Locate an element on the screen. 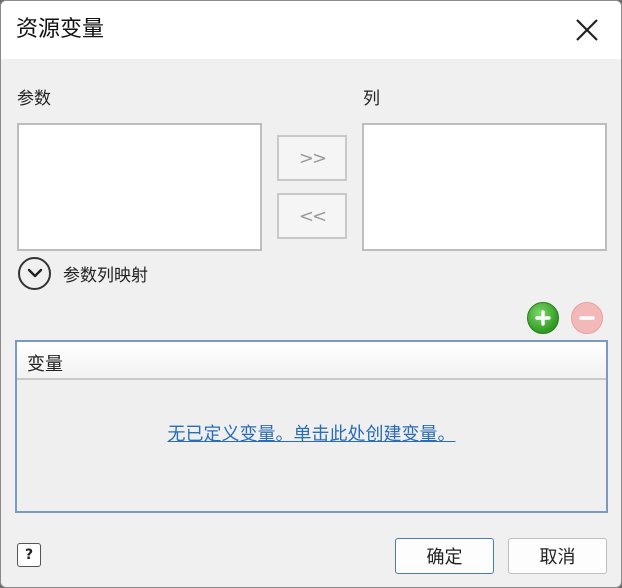 The image size is (622, 588). param-column-mapping-toggle: 参数列映射 is located at coordinates (138, 273).